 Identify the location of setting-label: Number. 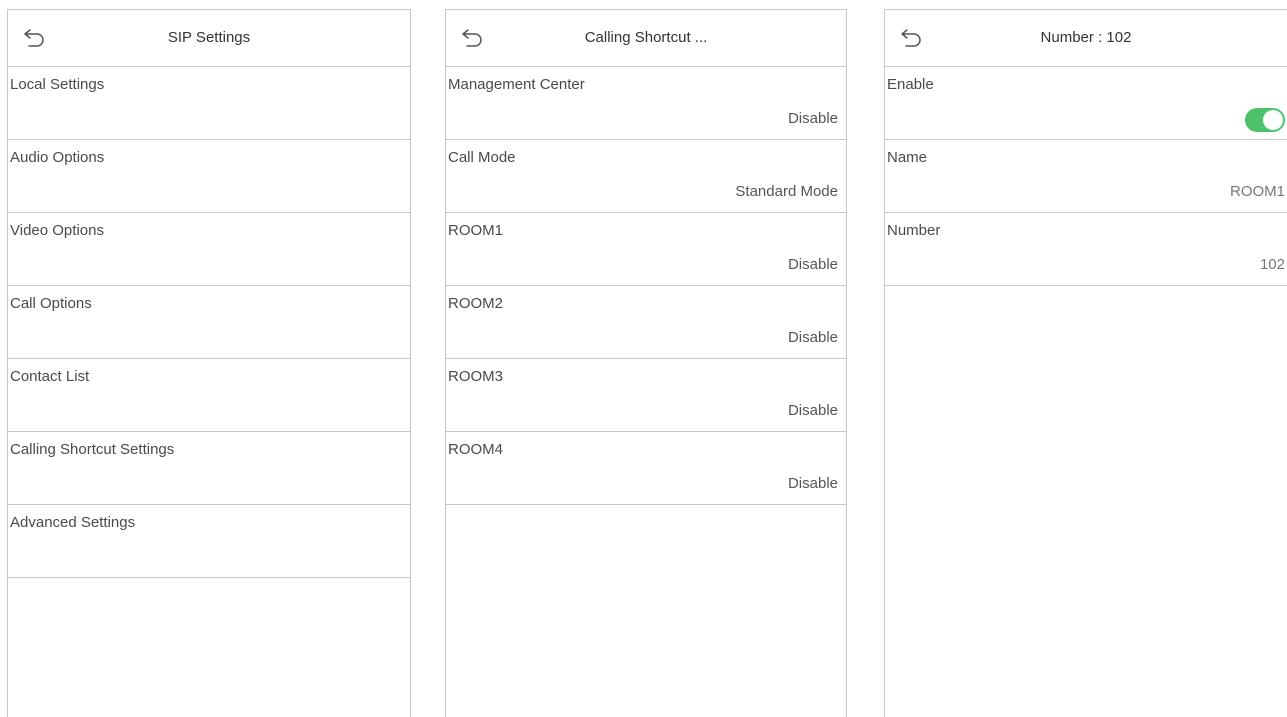
(914, 230).